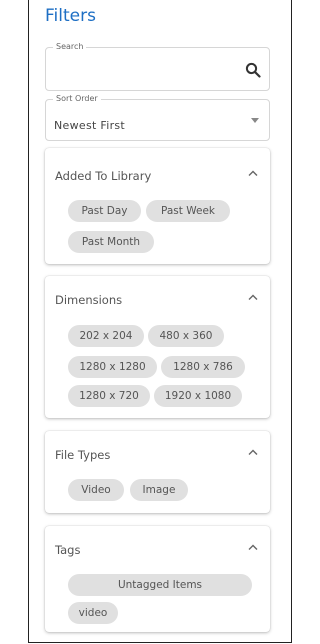 The width and height of the screenshot is (320, 644). I want to click on sort-order-value: Newest First, so click(90, 125).